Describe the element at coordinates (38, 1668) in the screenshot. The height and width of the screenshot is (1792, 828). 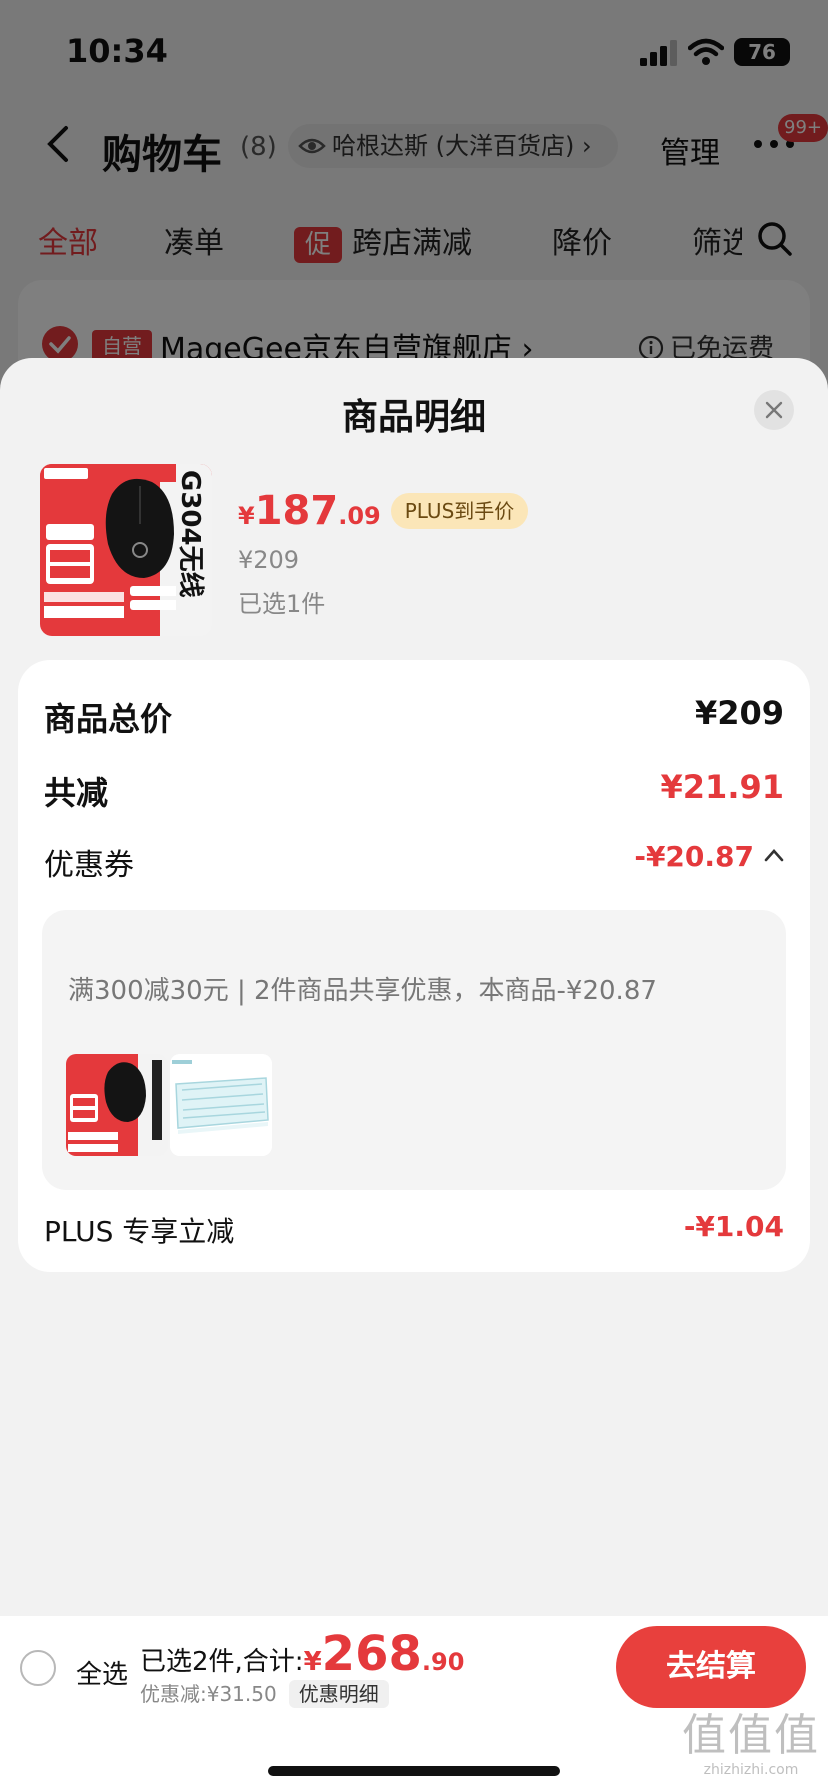
I see `select-all-radio` at that location.